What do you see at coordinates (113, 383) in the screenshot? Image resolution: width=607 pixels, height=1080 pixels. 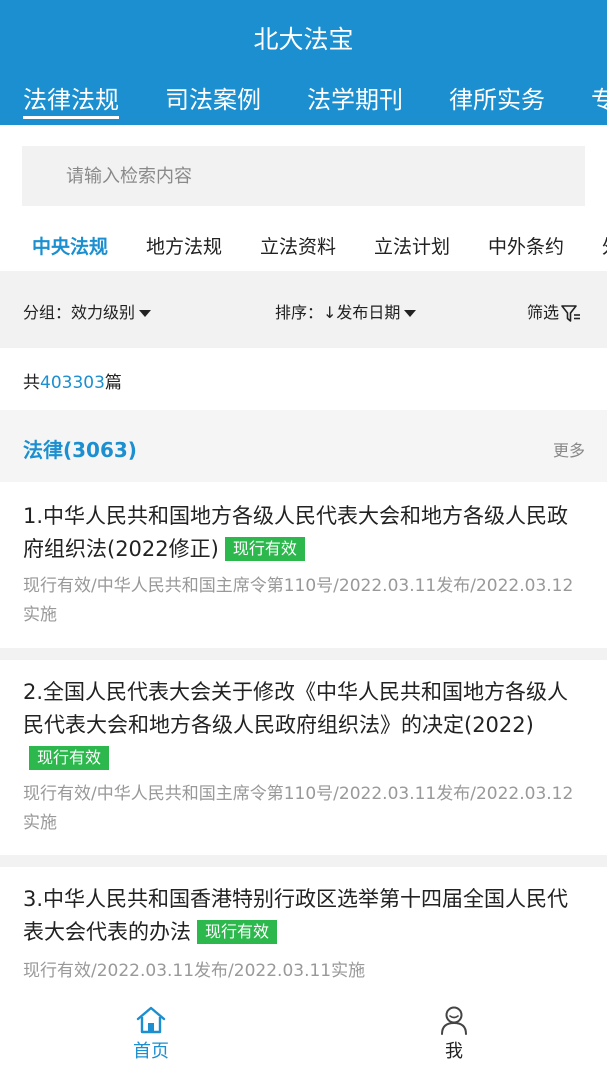 I see `result-count-suffix: 篇` at bounding box center [113, 383].